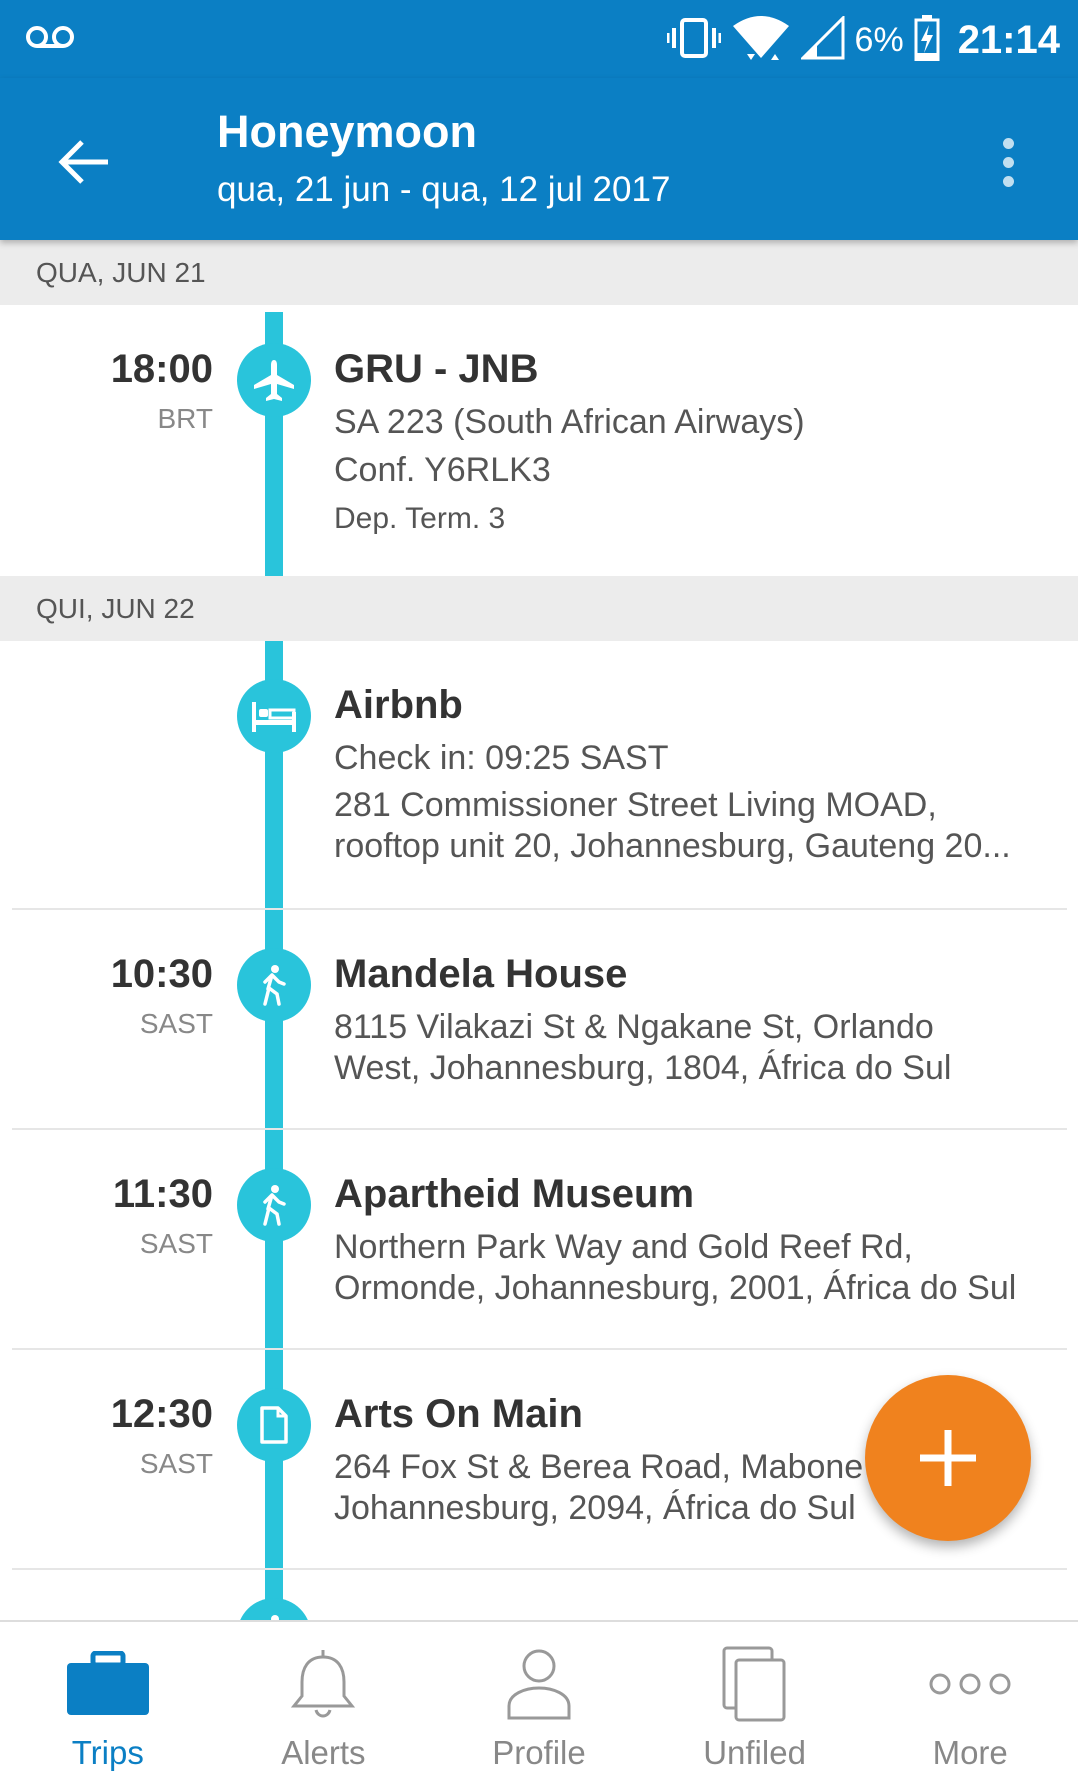  I want to click on wifi-icon, so click(761, 40).